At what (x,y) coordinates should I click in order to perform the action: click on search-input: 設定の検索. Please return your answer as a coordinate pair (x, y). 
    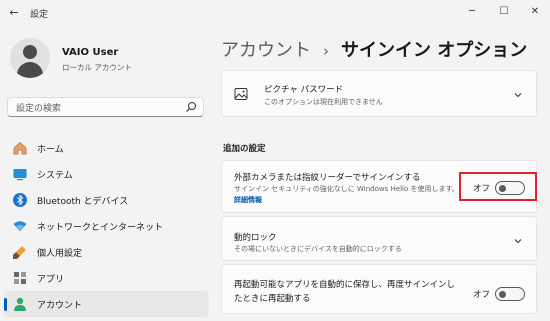
    Looking at the image, I should click on (105, 107).